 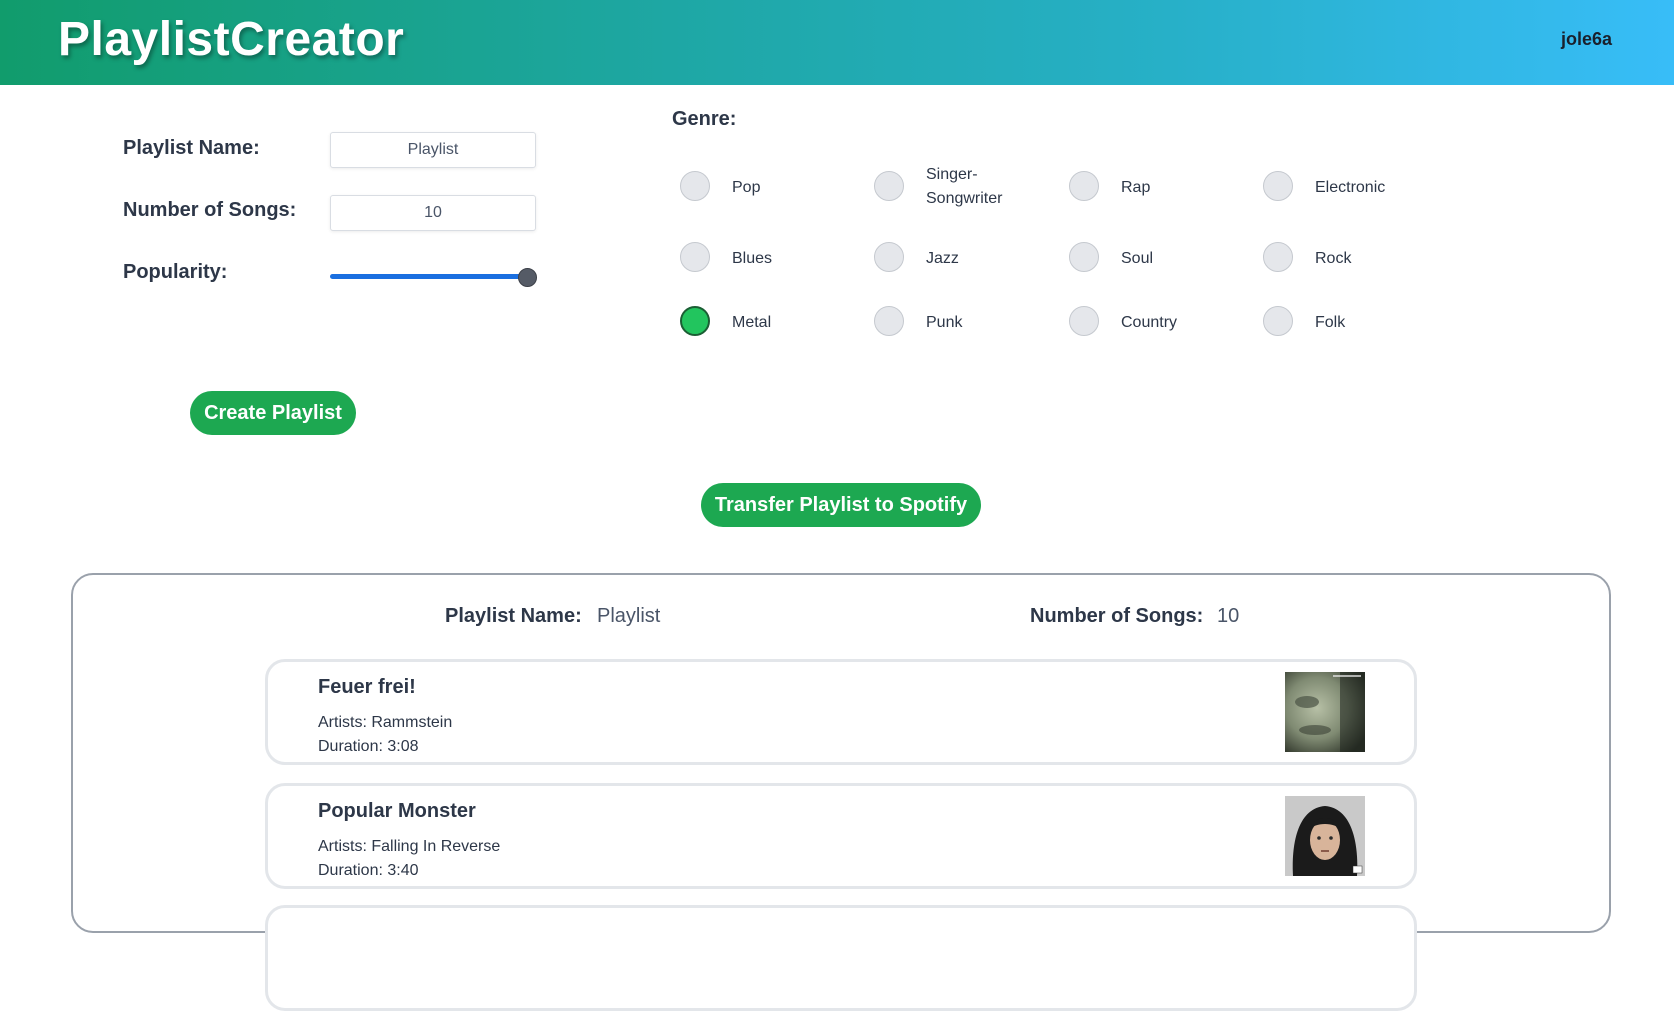 What do you see at coordinates (1330, 322) in the screenshot?
I see `genre-label: Folk` at bounding box center [1330, 322].